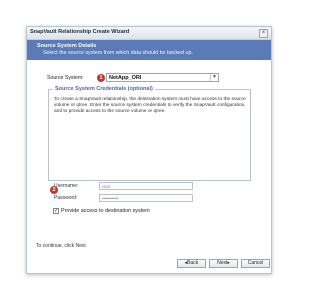 The height and width of the screenshot is (300, 320). What do you see at coordinates (61, 246) in the screenshot?
I see `footer-hint: To continue, click Next` at bounding box center [61, 246].